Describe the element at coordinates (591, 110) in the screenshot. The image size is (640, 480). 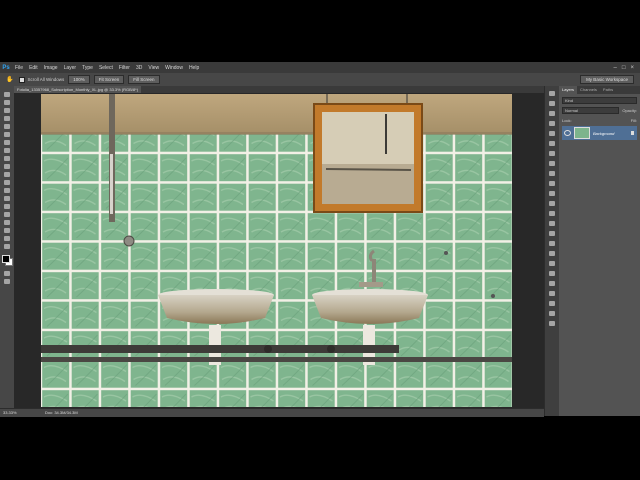
I see `blend-mode-select: Normal` at that location.